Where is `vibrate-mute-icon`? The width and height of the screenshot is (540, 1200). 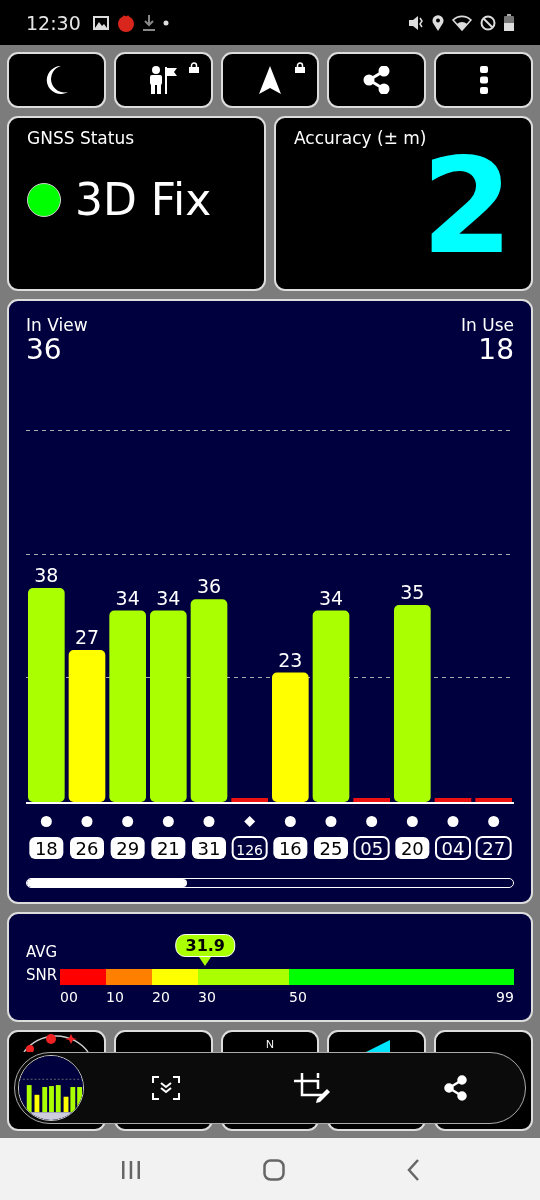
vibrate-mute-icon is located at coordinates (416, 22).